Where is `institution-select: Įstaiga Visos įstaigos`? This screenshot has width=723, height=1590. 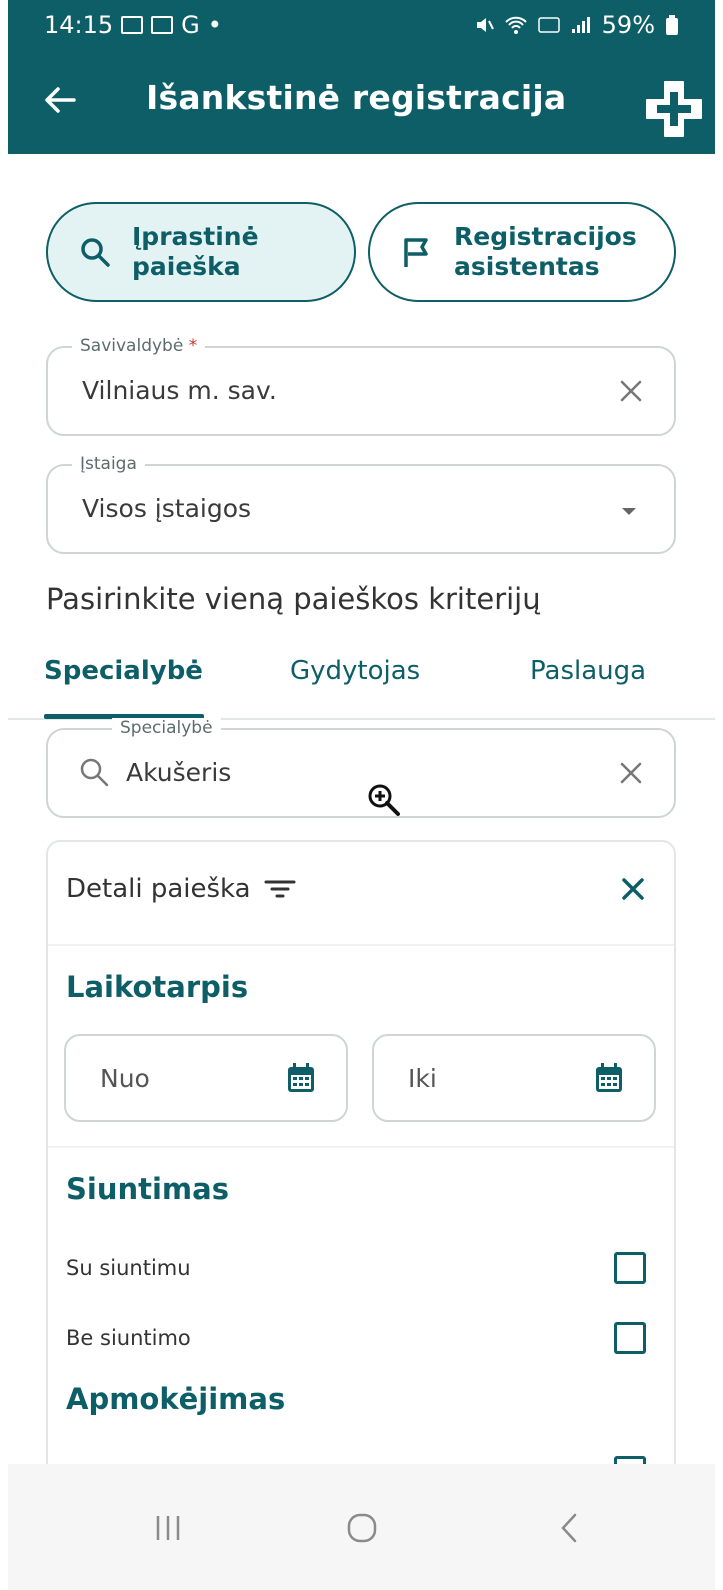
institution-select: Įstaiga Visos įstaigos is located at coordinates (361, 504).